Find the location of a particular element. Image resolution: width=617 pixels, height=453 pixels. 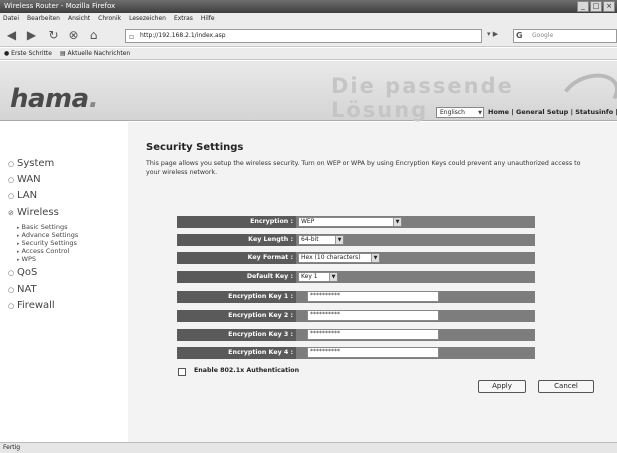

key4-label: Encryption Key 4 : is located at coordinates (236, 353).